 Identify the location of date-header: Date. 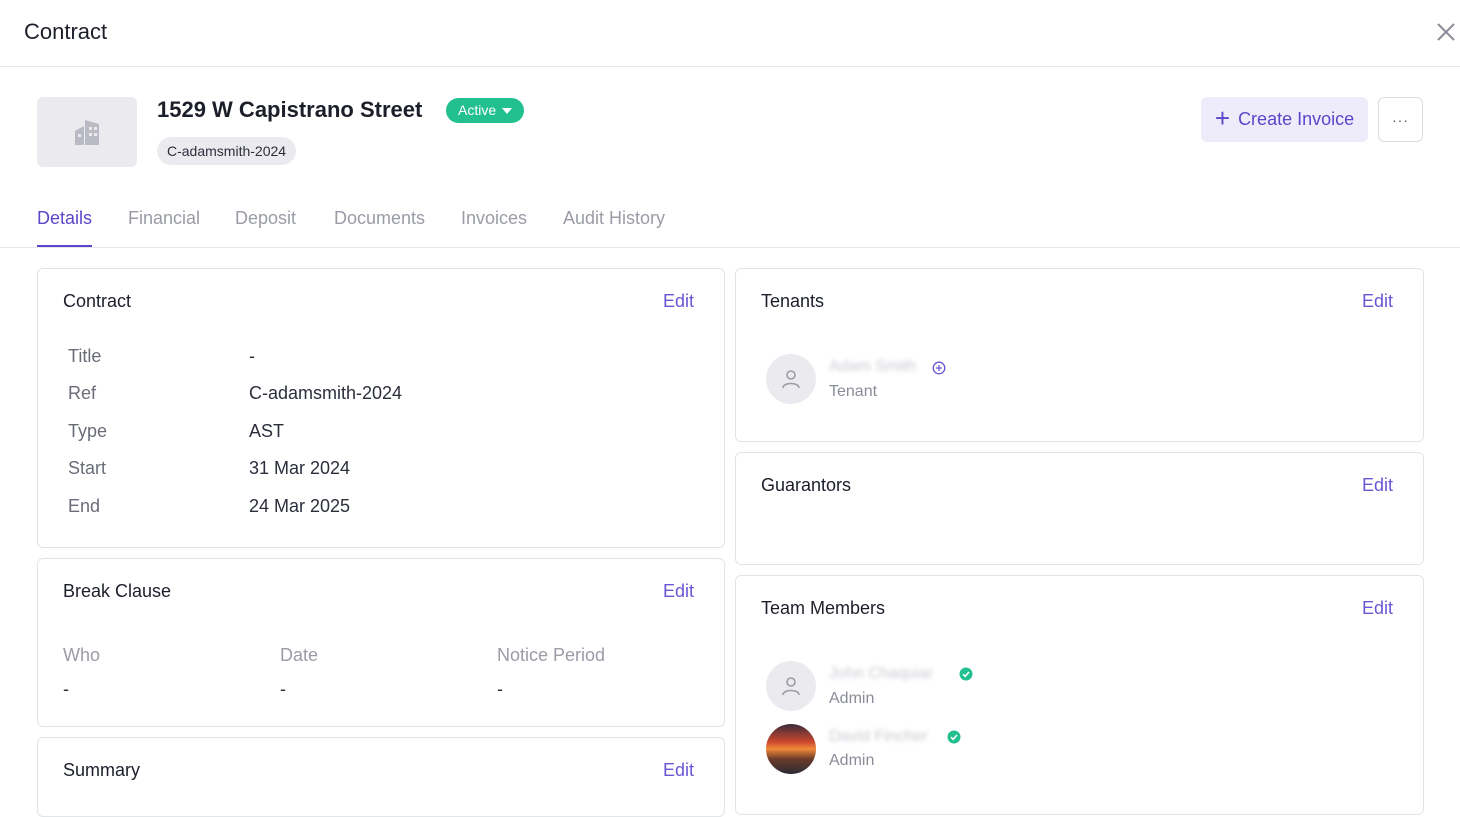
(299, 655).